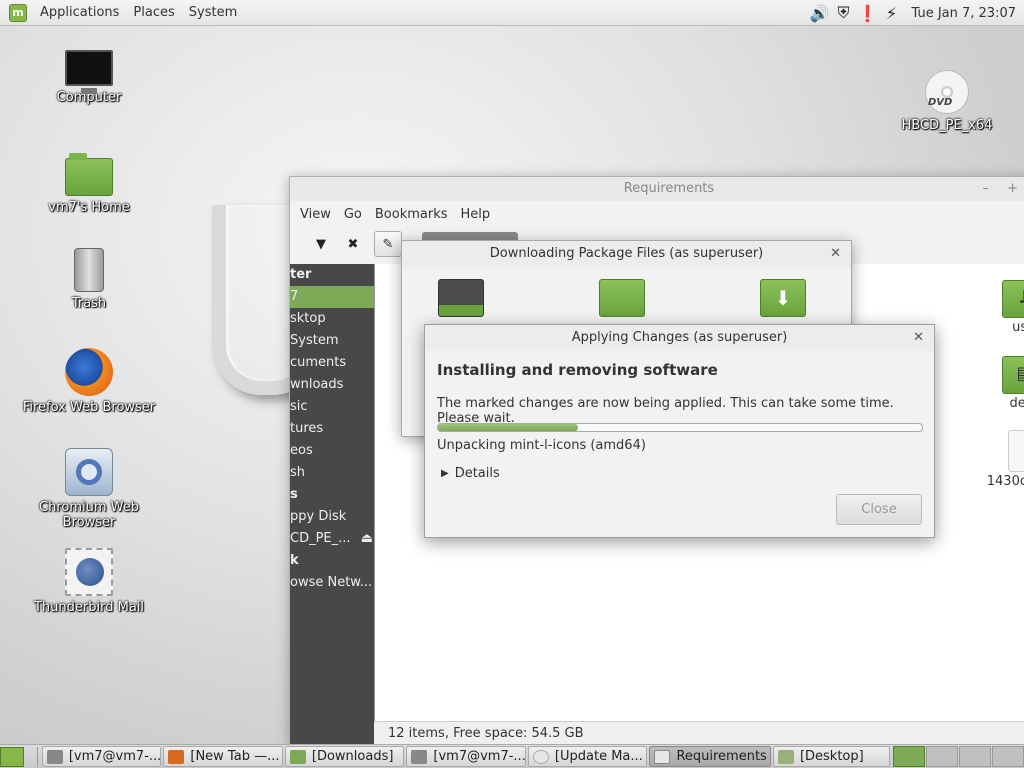 This screenshot has width=1024, height=768. Describe the element at coordinates (332, 429) in the screenshot. I see `sidebar-item-pictures: tures` at that location.